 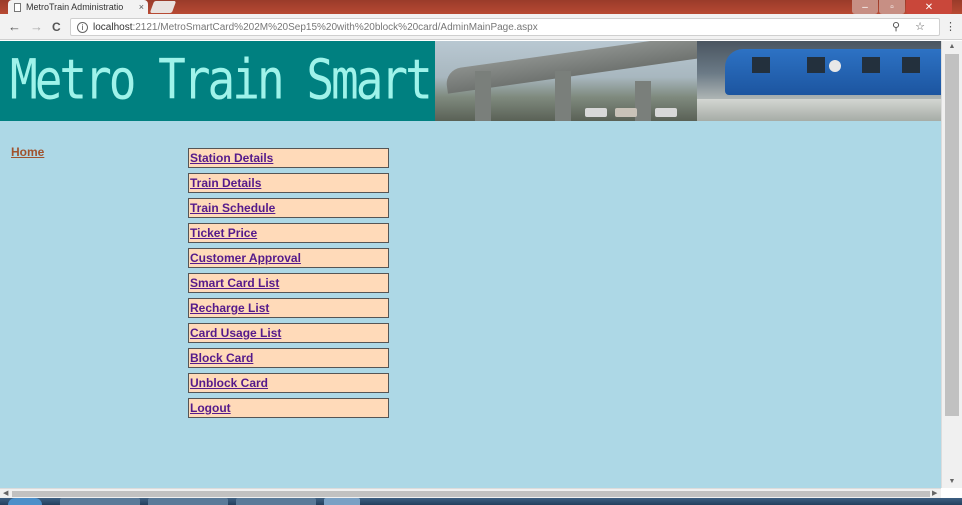 What do you see at coordinates (27, 152) in the screenshot?
I see `home-link: Home` at bounding box center [27, 152].